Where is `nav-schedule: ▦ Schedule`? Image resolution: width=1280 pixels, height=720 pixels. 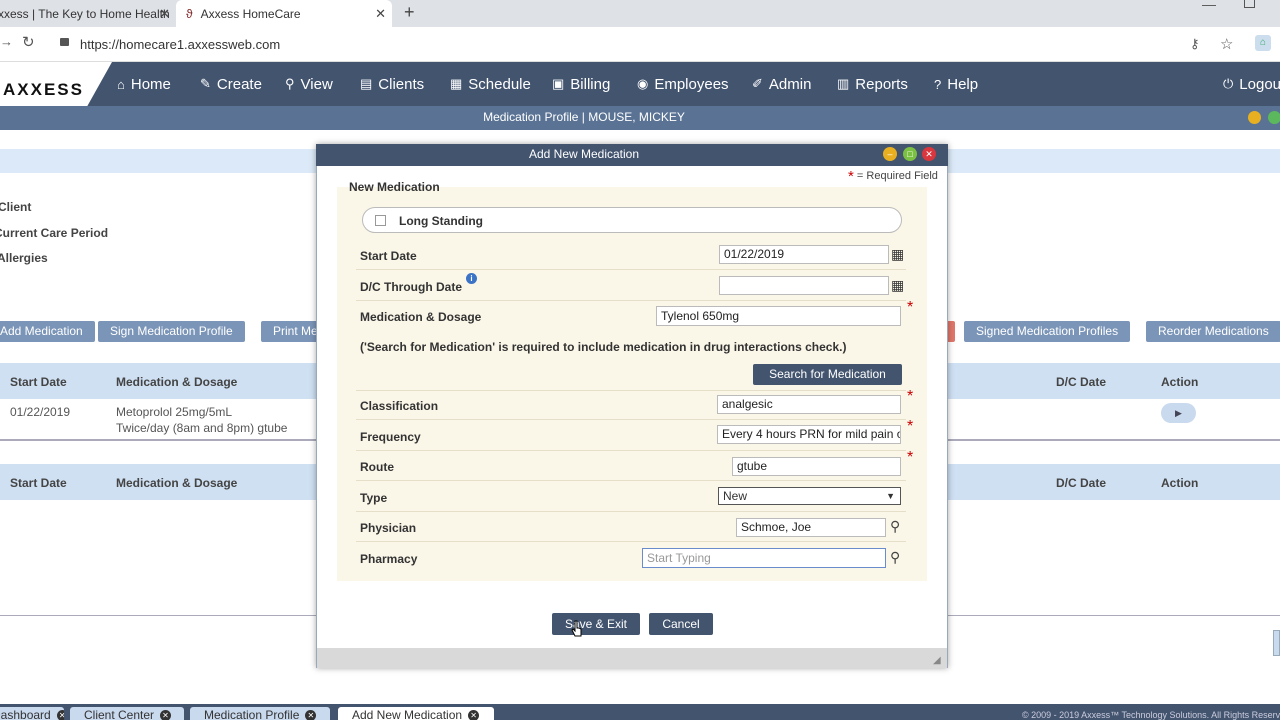 nav-schedule: ▦ Schedule is located at coordinates (490, 84).